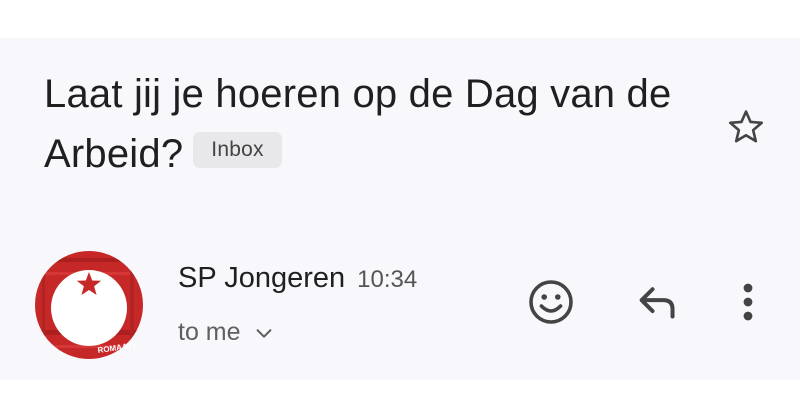  Describe the element at coordinates (263, 333) in the screenshot. I see `chevron-down-icon` at that location.